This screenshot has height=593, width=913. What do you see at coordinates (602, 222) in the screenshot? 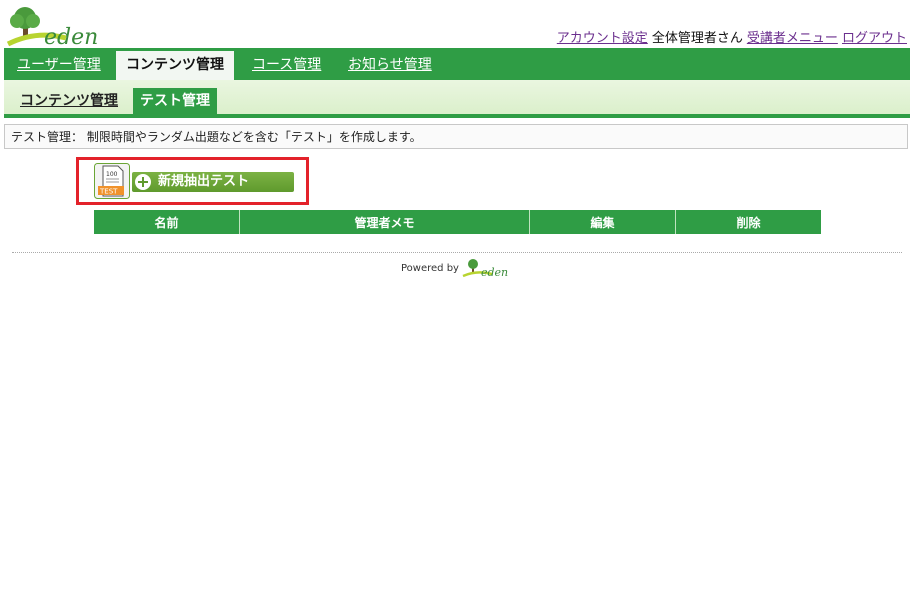
I see `col-header-edit: 編集` at bounding box center [602, 222].